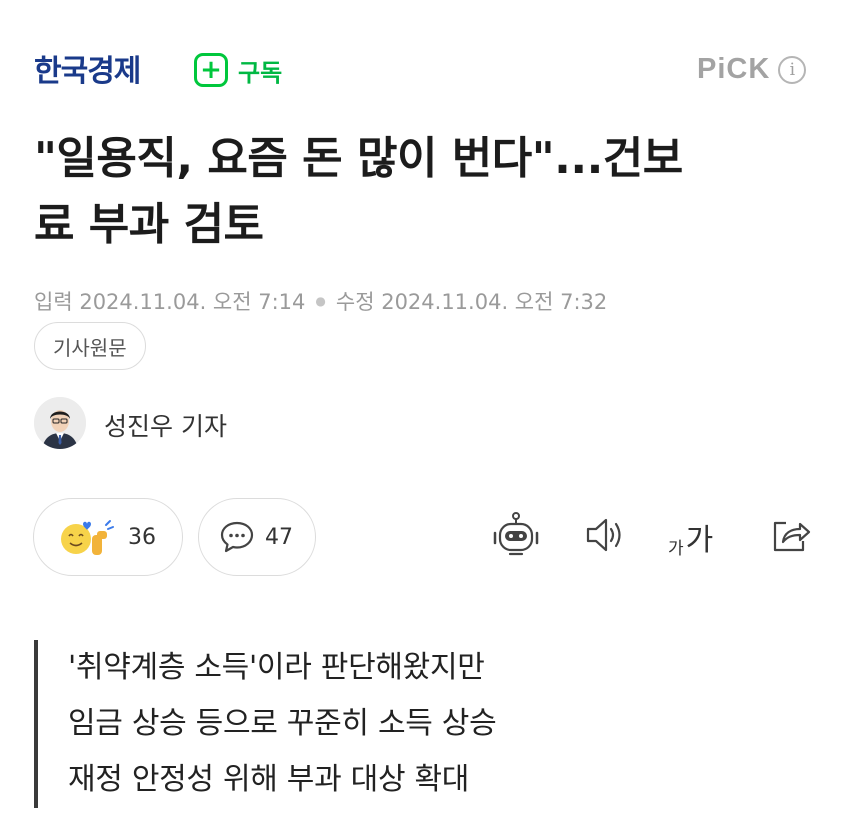 Image resolution: width=850 pixels, height=837 pixels. Describe the element at coordinates (87, 537) in the screenshot. I see `reaction-emoji-icon` at that location.